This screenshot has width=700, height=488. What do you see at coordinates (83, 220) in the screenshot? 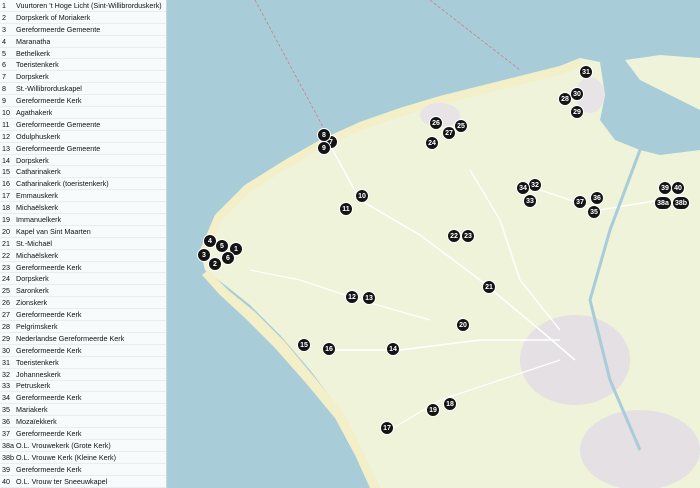
I see `legend-item: 19 Immanuelkerk` at bounding box center [83, 220].